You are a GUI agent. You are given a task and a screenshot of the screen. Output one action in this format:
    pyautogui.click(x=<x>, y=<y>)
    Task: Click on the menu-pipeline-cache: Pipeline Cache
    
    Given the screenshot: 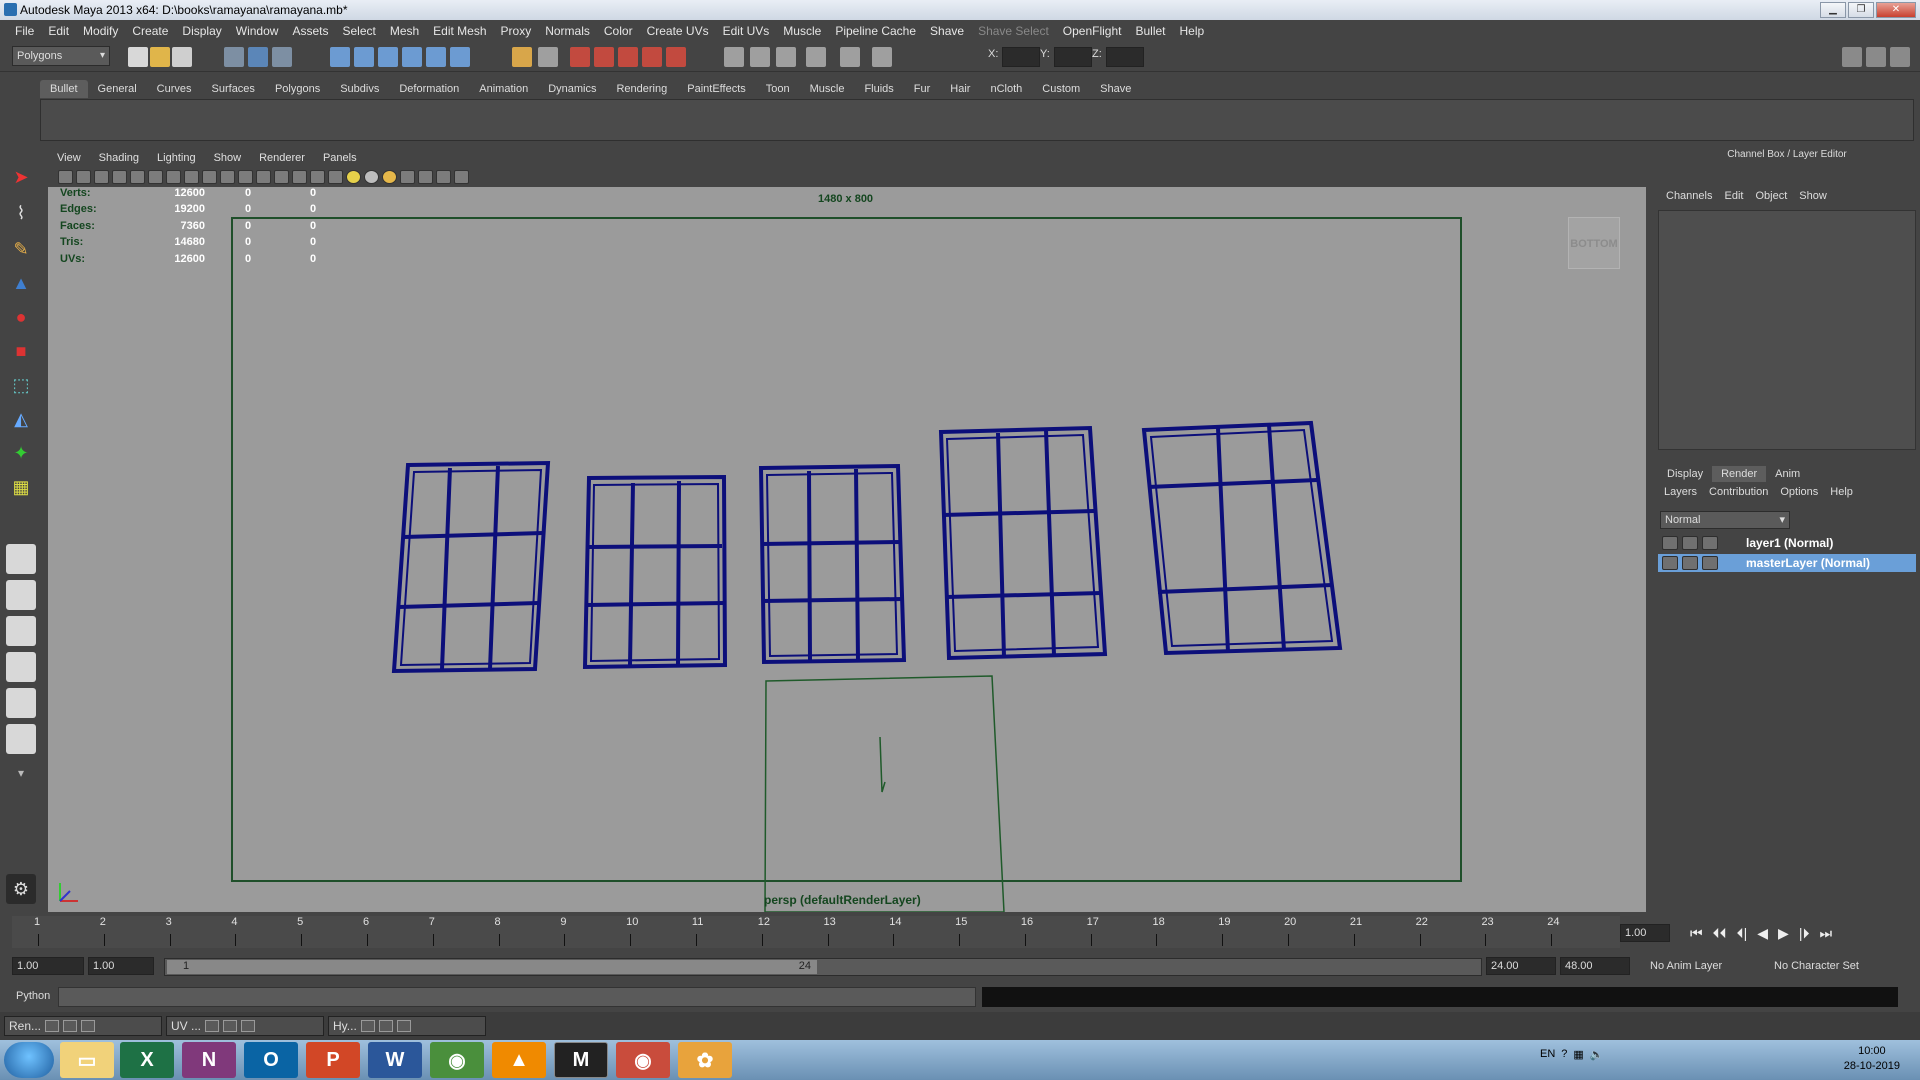 What is the action you would take?
    pyautogui.click(x=875, y=31)
    